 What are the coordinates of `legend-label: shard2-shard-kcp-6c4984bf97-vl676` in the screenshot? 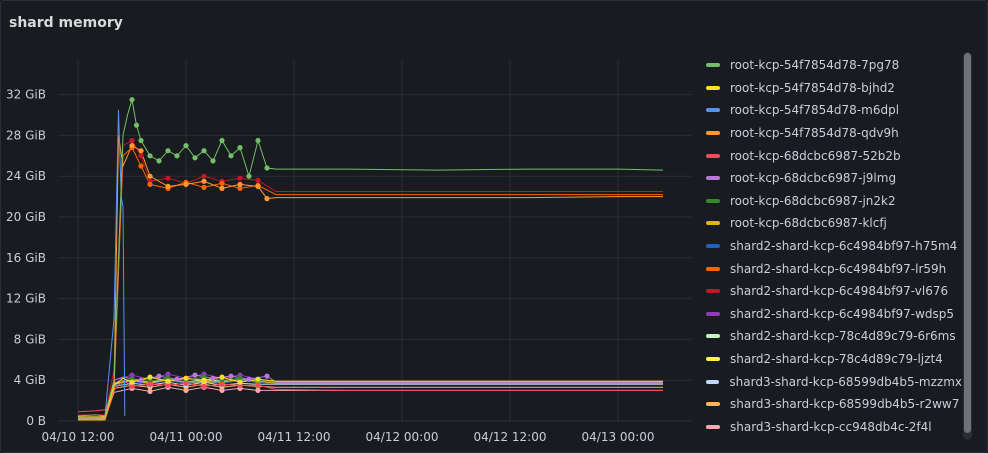 It's located at (839, 291).